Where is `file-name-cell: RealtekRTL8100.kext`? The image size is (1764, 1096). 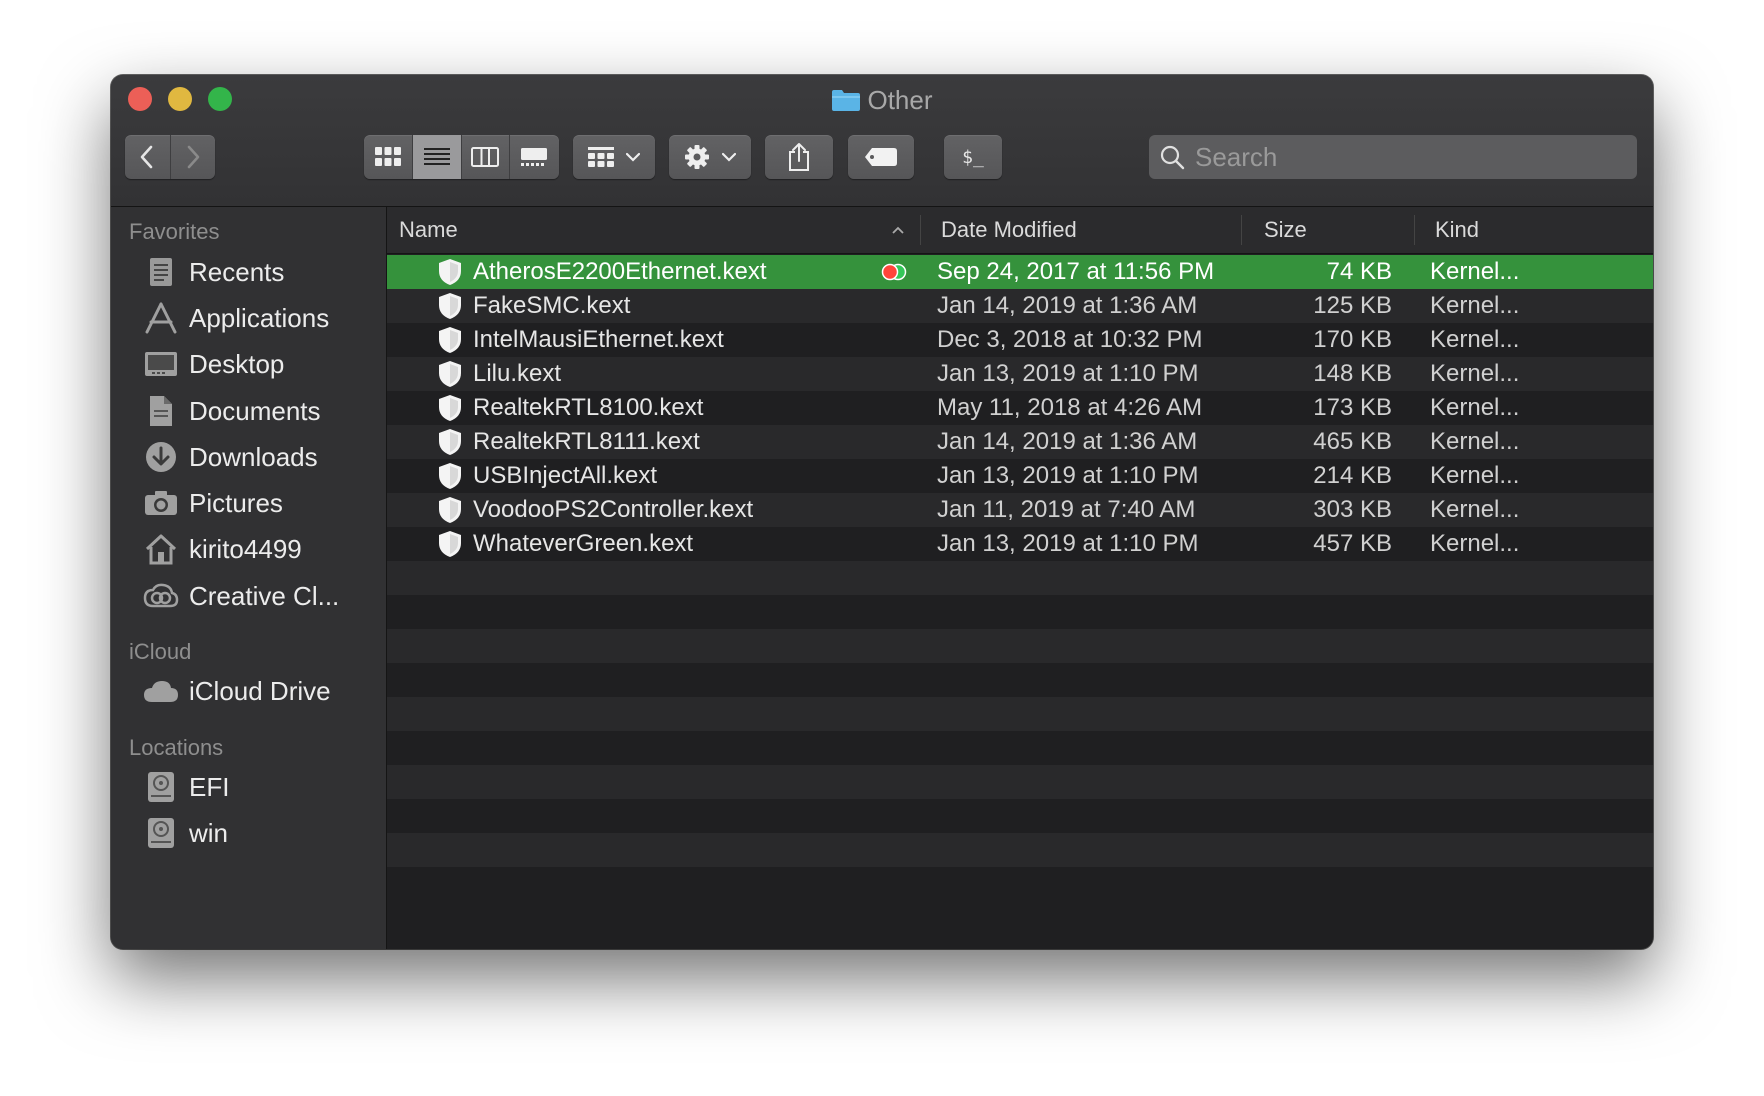
file-name-cell: RealtekRTL8100.kext is located at coordinates (570, 408).